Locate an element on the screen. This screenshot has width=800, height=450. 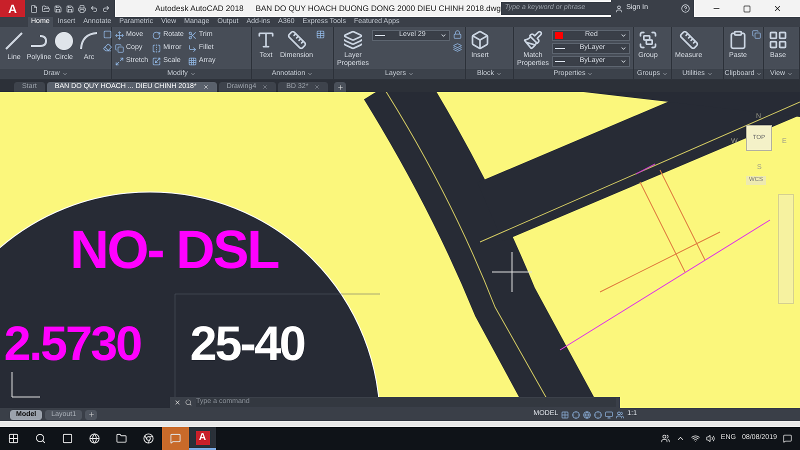
window-title: Autodesk AutoCAD 2018 is located at coordinates (199, 8).